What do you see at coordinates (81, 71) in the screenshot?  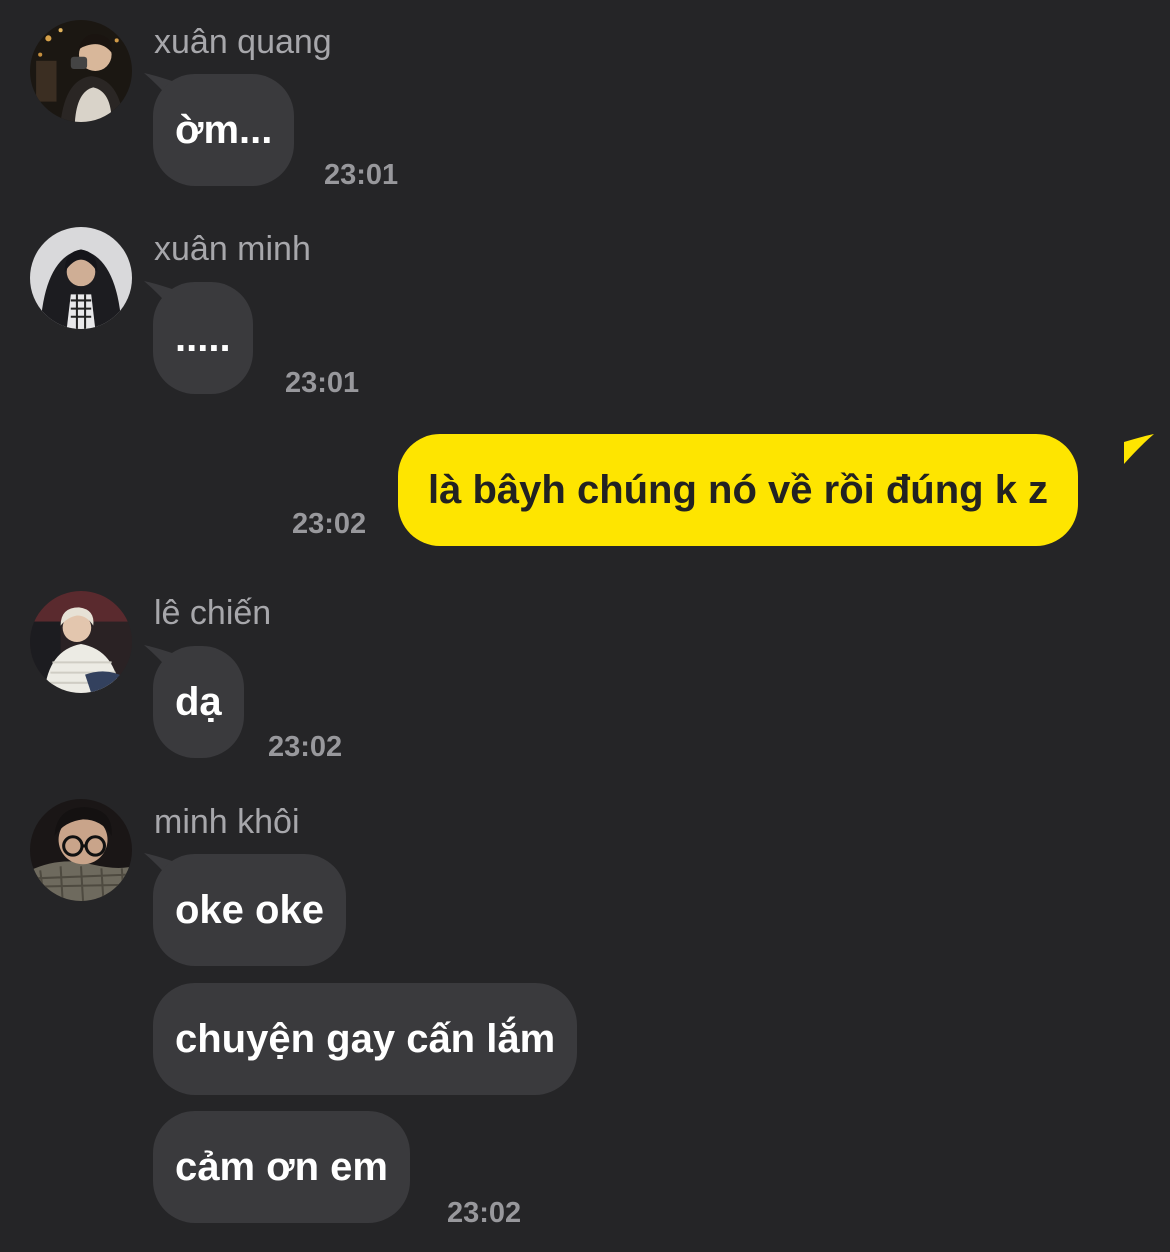 I see `avatar-xuan-quang` at bounding box center [81, 71].